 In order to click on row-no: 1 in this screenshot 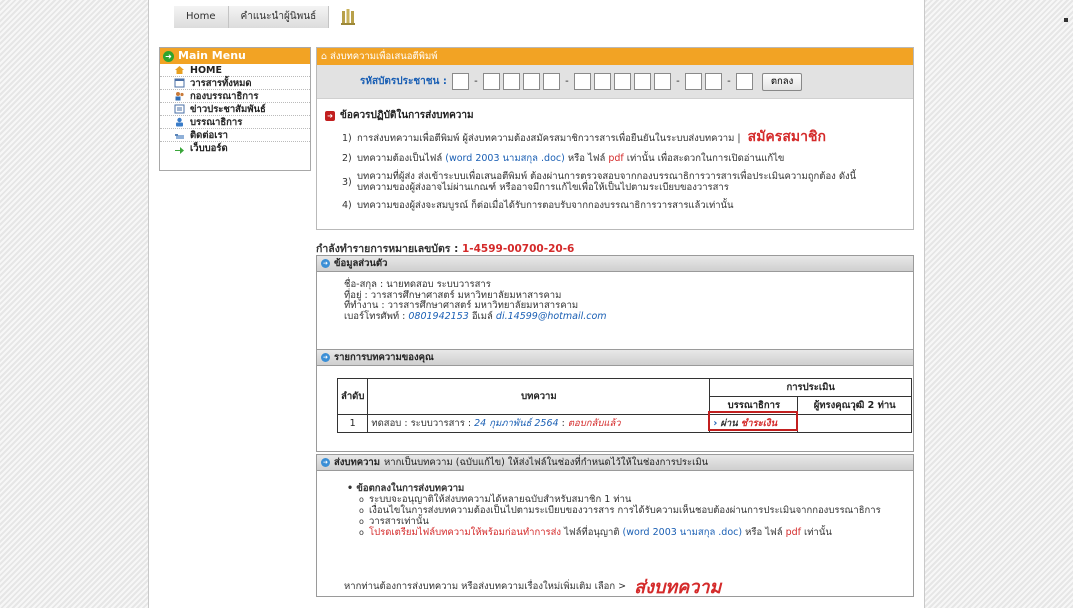, I will do `click(352, 423)`.